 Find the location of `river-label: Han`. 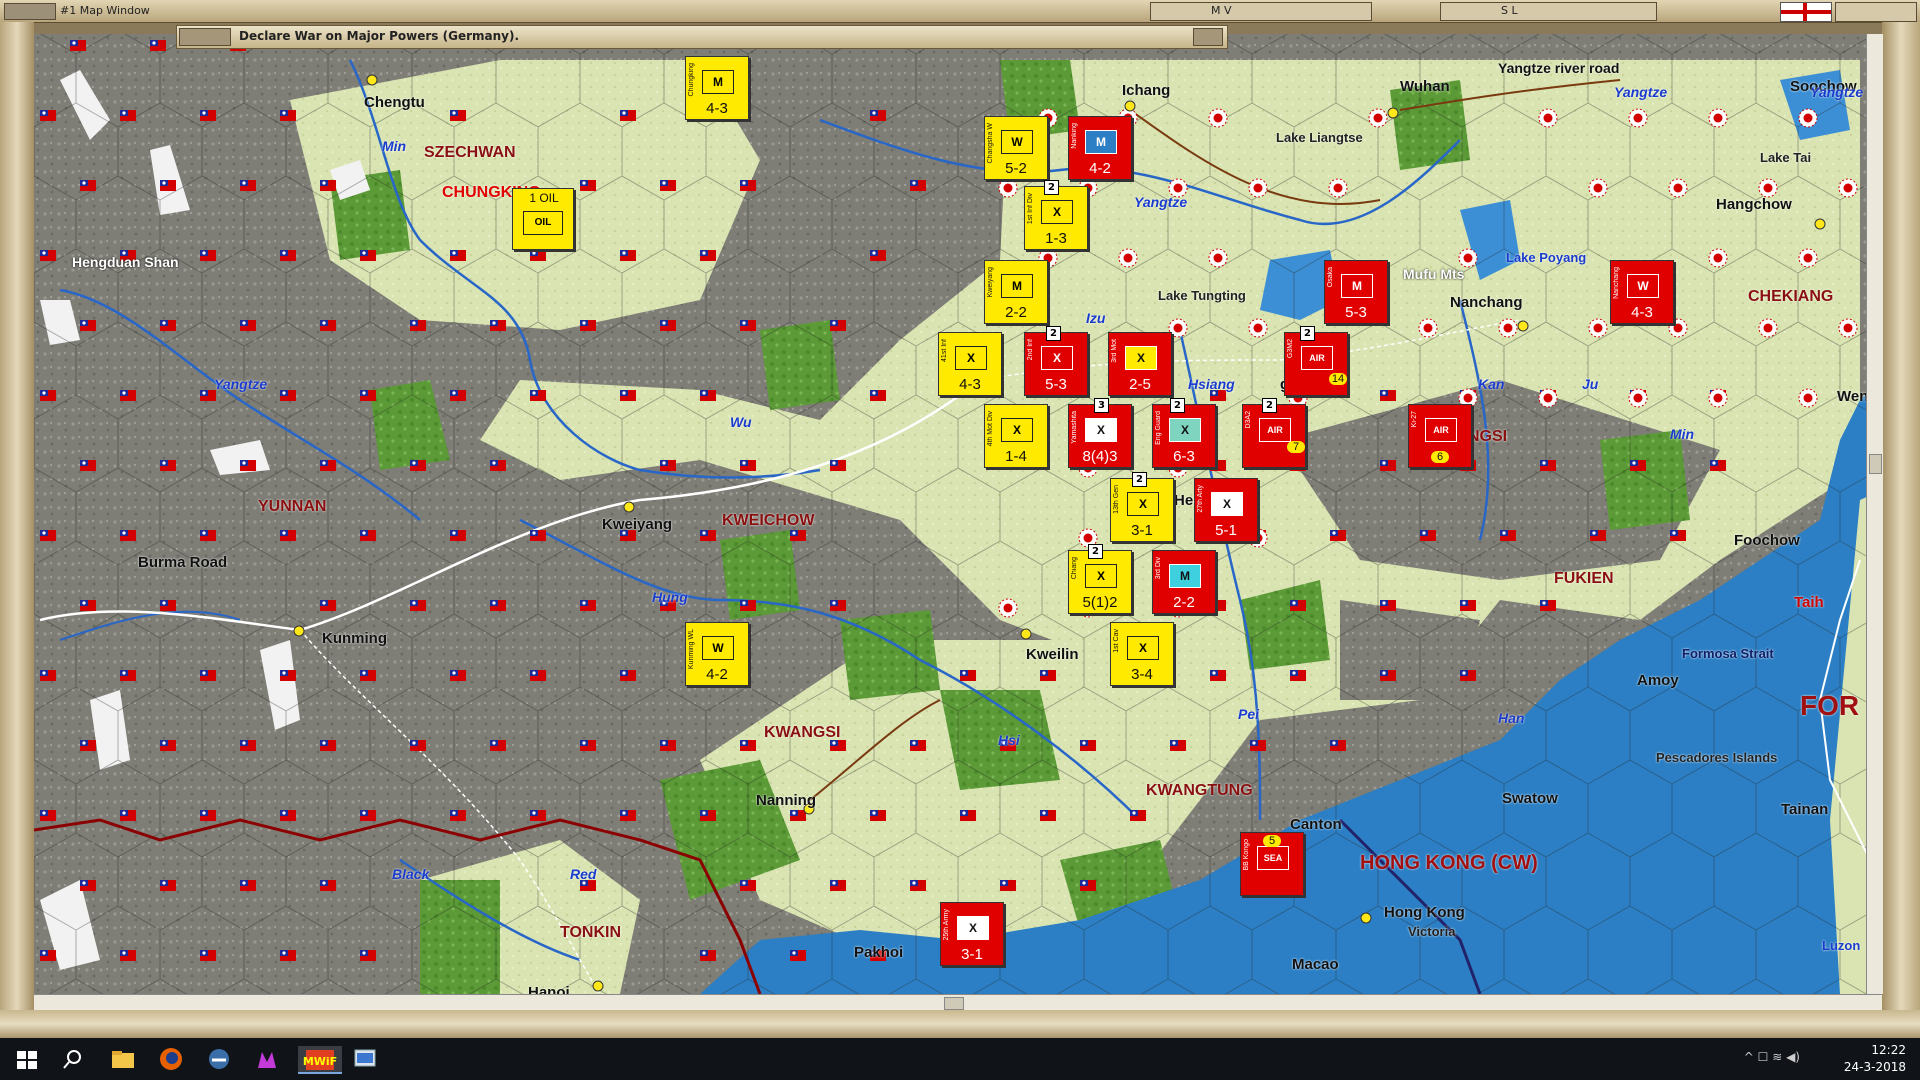

river-label: Han is located at coordinates (1511, 718).